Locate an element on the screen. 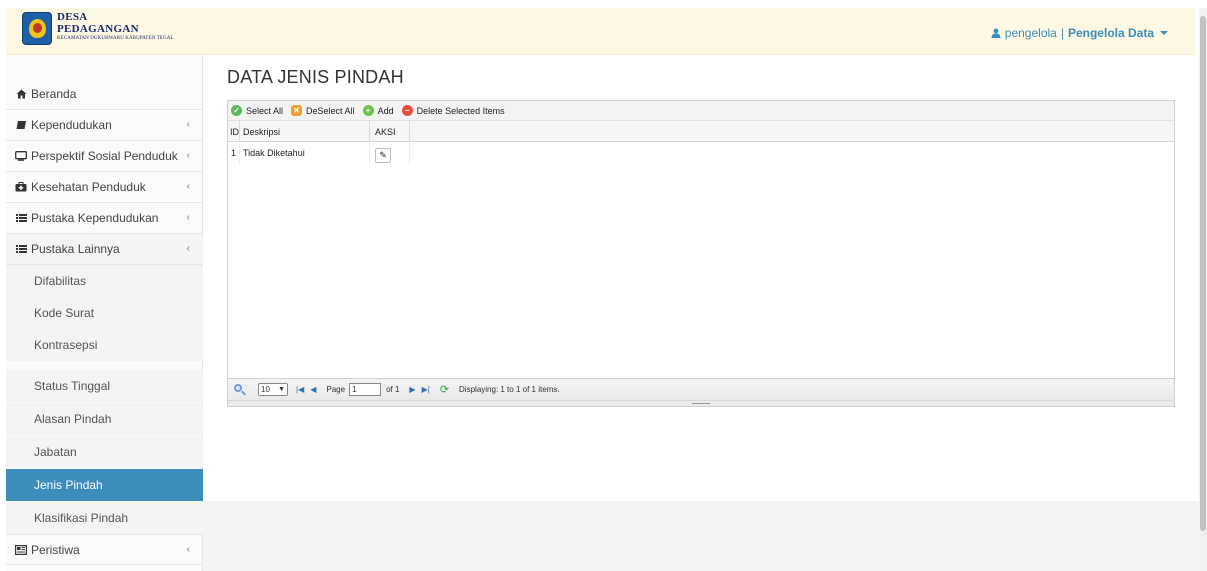 This screenshot has width=1207, height=571. remove-circle-icon: − is located at coordinates (407, 110).